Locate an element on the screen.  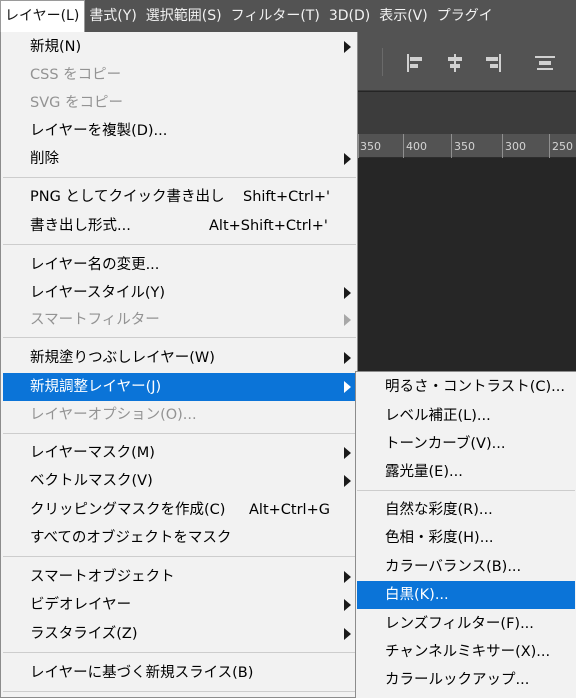
menu-item-label: SVG をコピー is located at coordinates (76, 103).